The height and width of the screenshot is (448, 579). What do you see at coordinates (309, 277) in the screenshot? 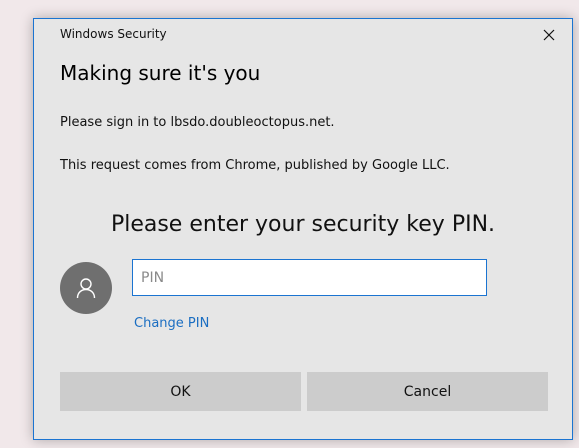
I see `pin-input` at bounding box center [309, 277].